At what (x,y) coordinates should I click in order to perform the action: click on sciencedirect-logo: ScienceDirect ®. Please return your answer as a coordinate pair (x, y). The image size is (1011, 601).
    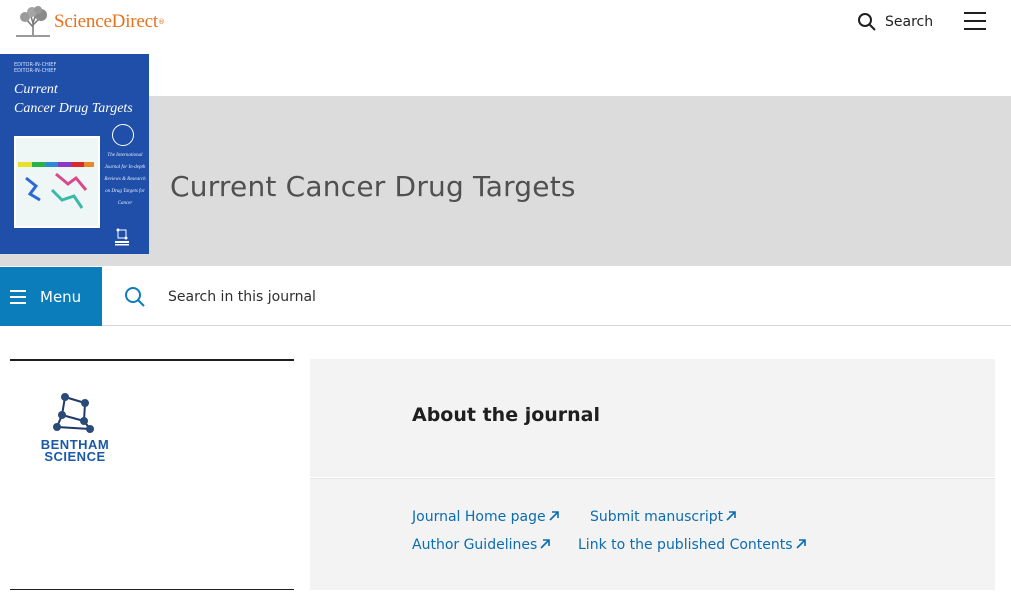
    Looking at the image, I should click on (89, 22).